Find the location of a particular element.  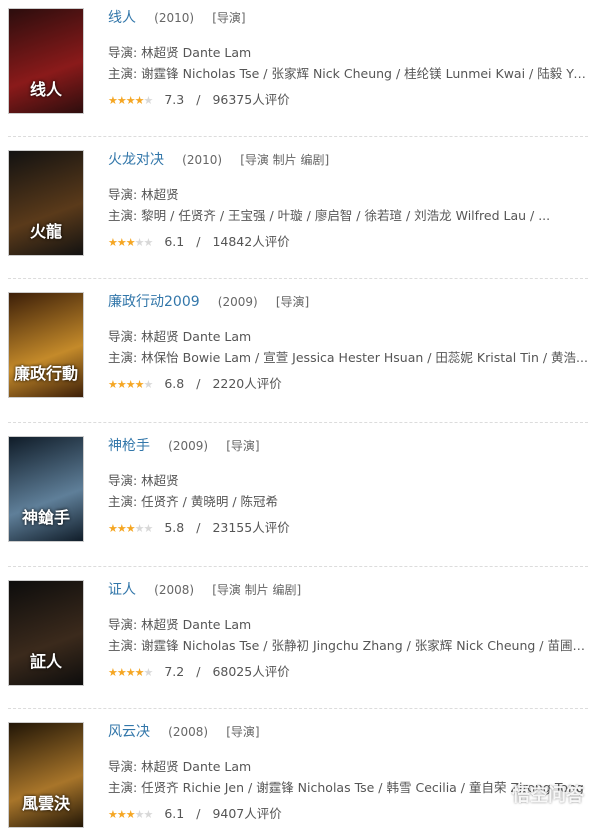

movie-year: (2010) is located at coordinates (202, 160).